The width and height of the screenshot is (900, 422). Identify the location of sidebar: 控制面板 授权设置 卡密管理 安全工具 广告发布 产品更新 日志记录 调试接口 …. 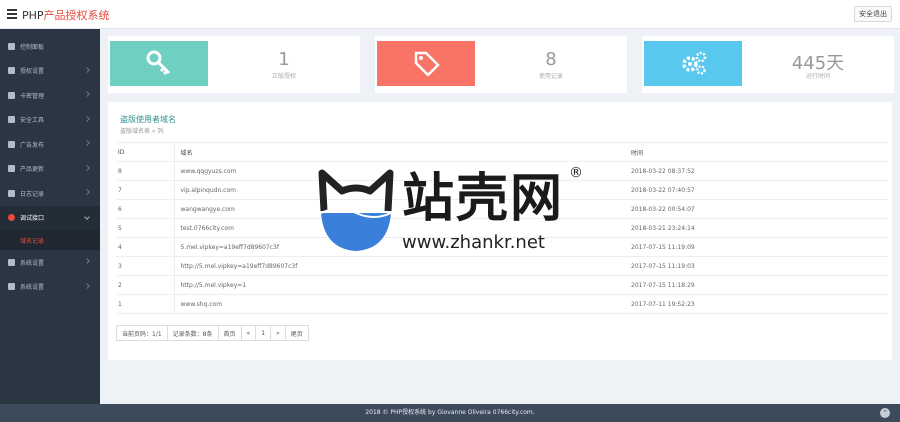
(50, 216).